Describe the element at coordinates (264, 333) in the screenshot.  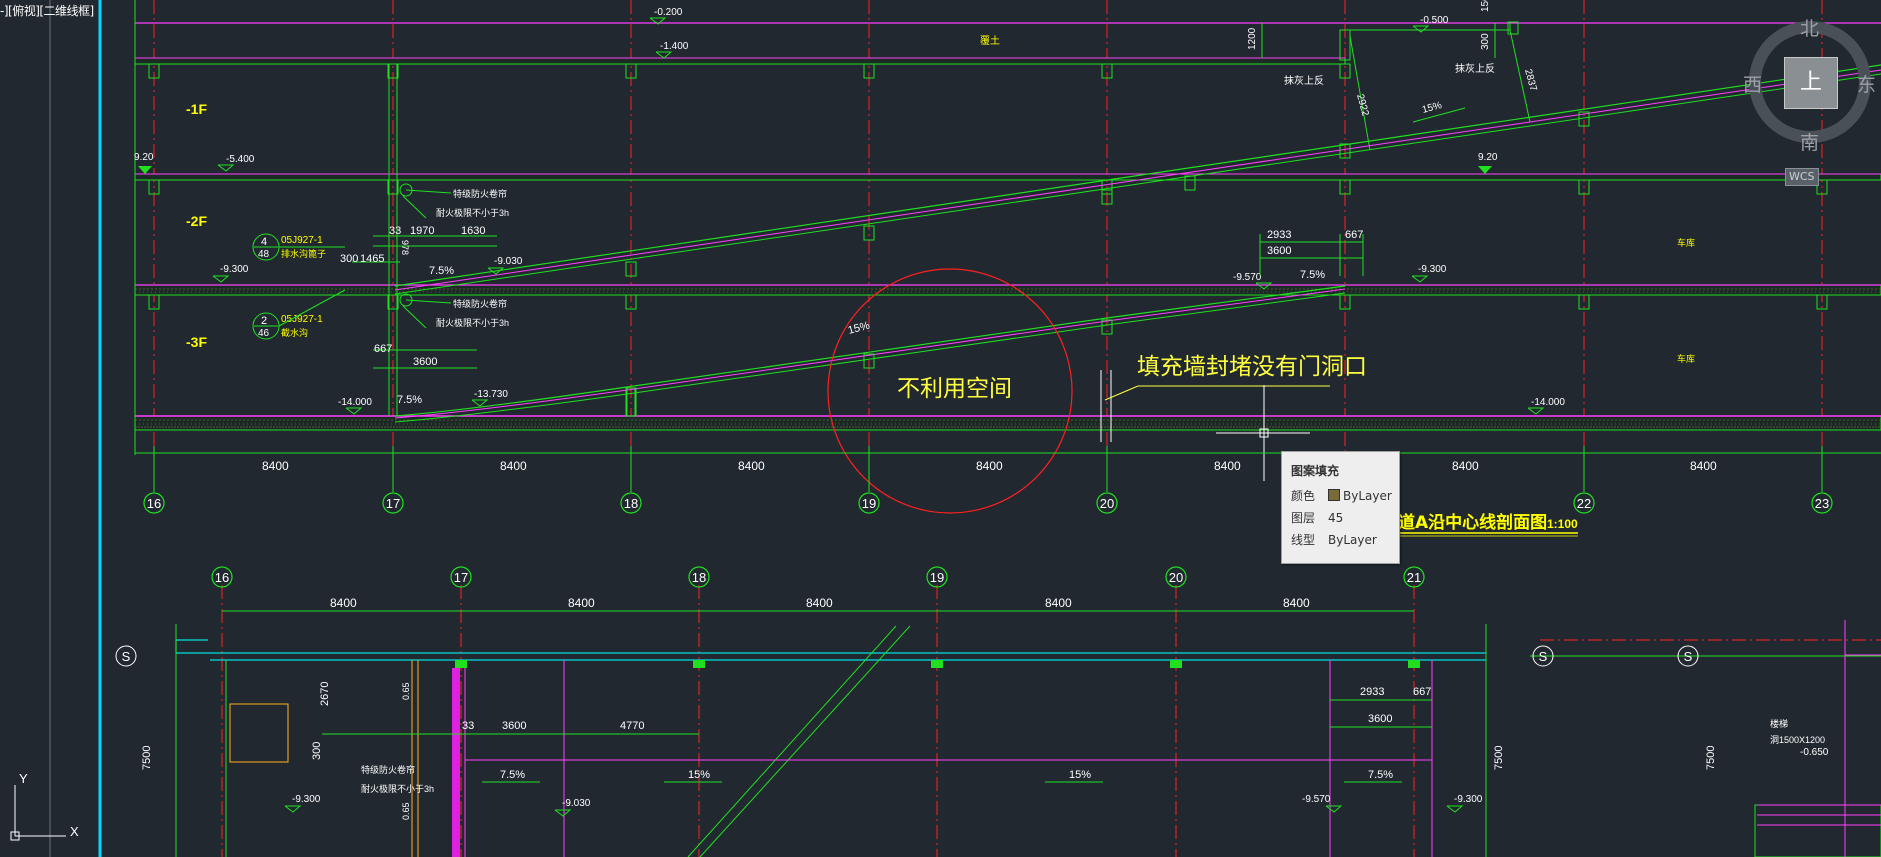
I see `svg-text: 46` at that location.